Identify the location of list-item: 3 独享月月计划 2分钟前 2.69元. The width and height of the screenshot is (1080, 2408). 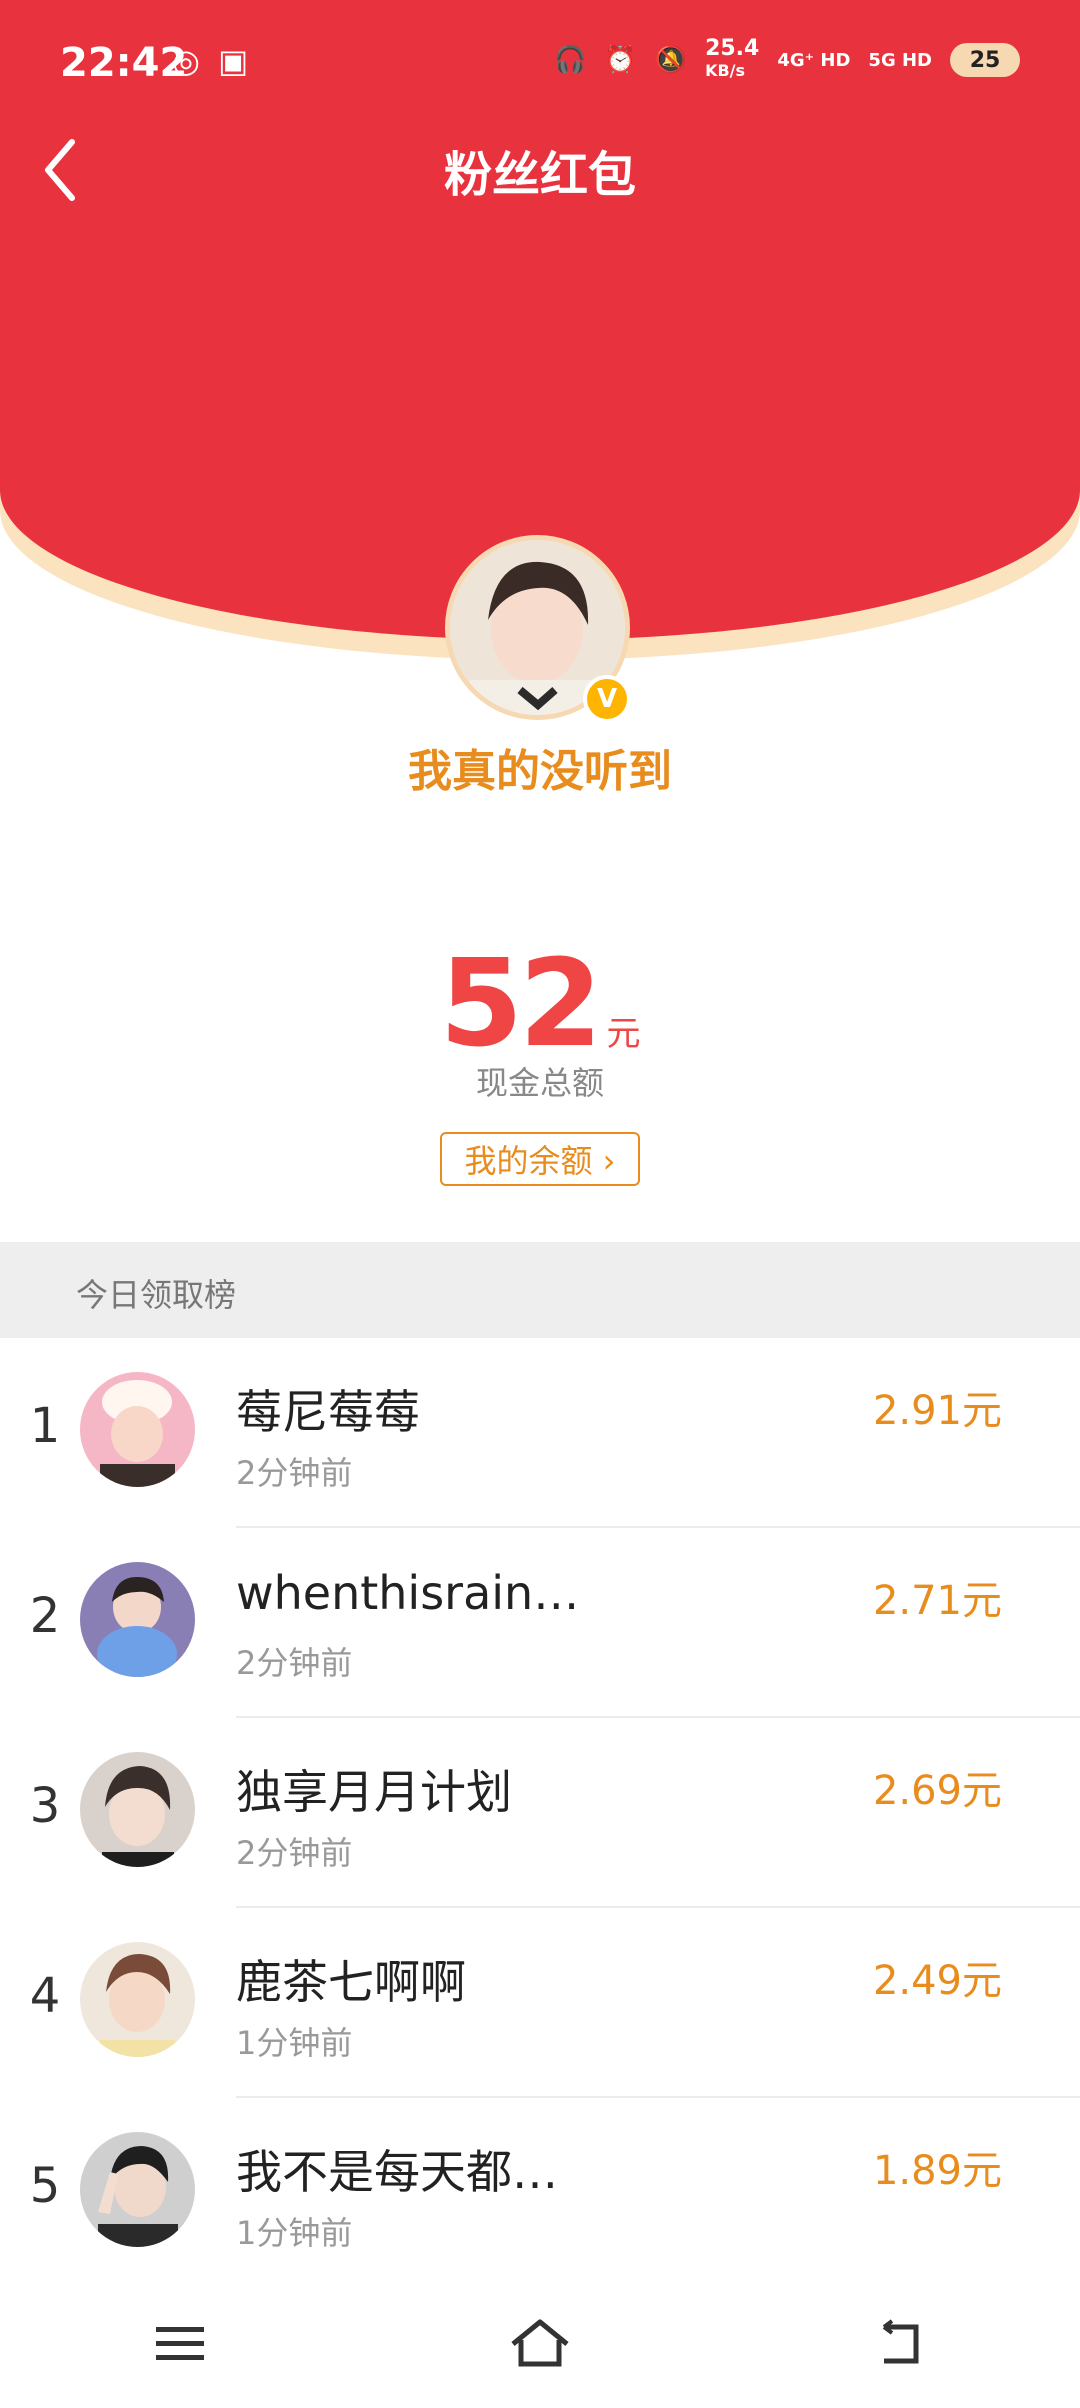
(540, 1813).